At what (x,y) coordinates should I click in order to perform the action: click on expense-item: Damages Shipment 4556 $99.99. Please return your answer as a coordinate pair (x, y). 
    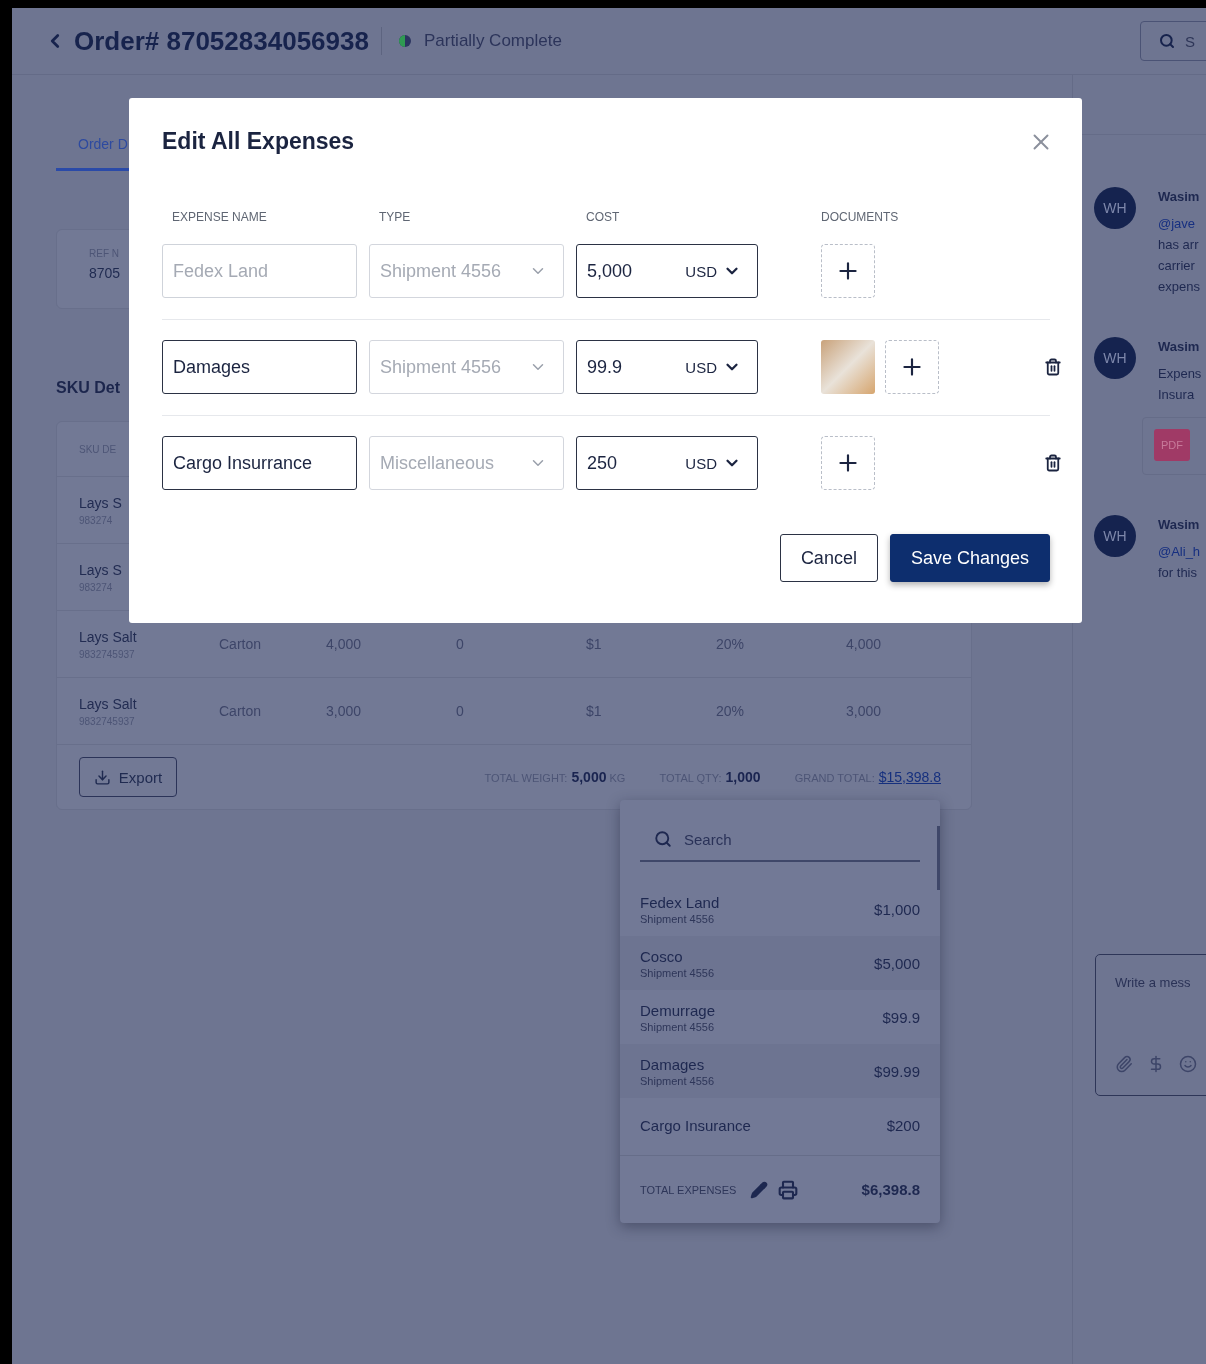
    Looking at the image, I should click on (780, 1071).